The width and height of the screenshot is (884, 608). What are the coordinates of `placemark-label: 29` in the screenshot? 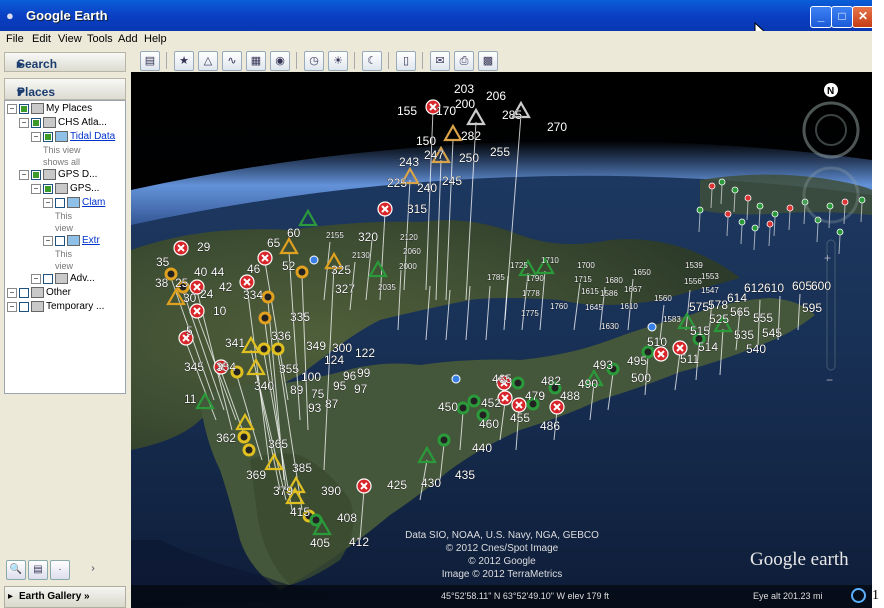 It's located at (204, 247).